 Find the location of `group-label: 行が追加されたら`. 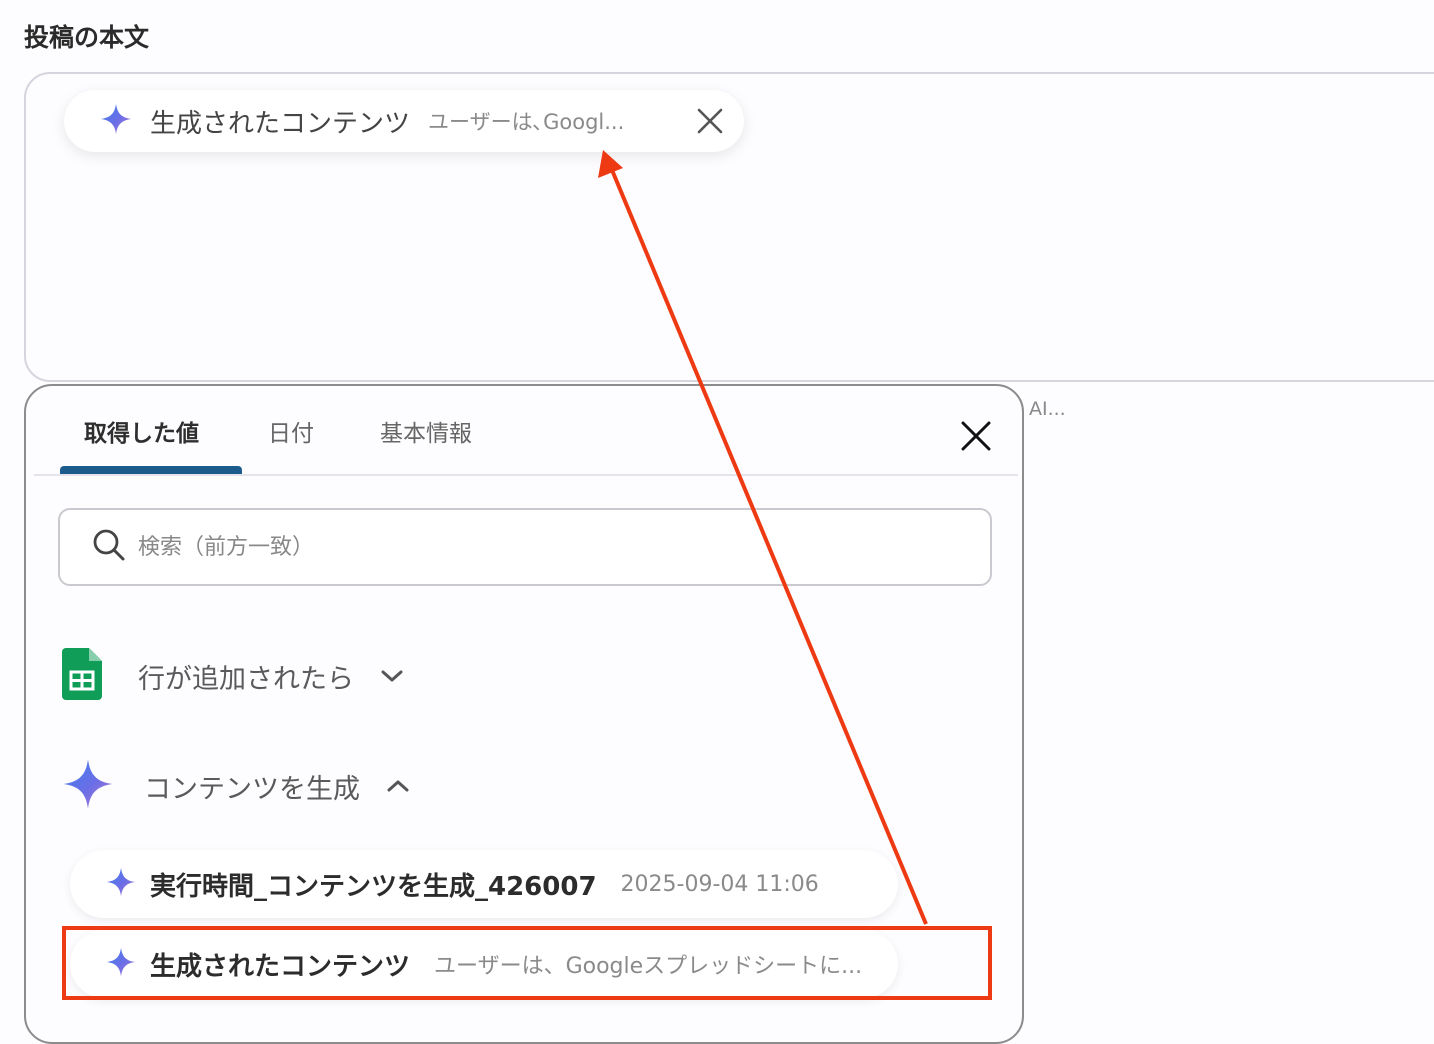

group-label: 行が追加されたら is located at coordinates (246, 679).